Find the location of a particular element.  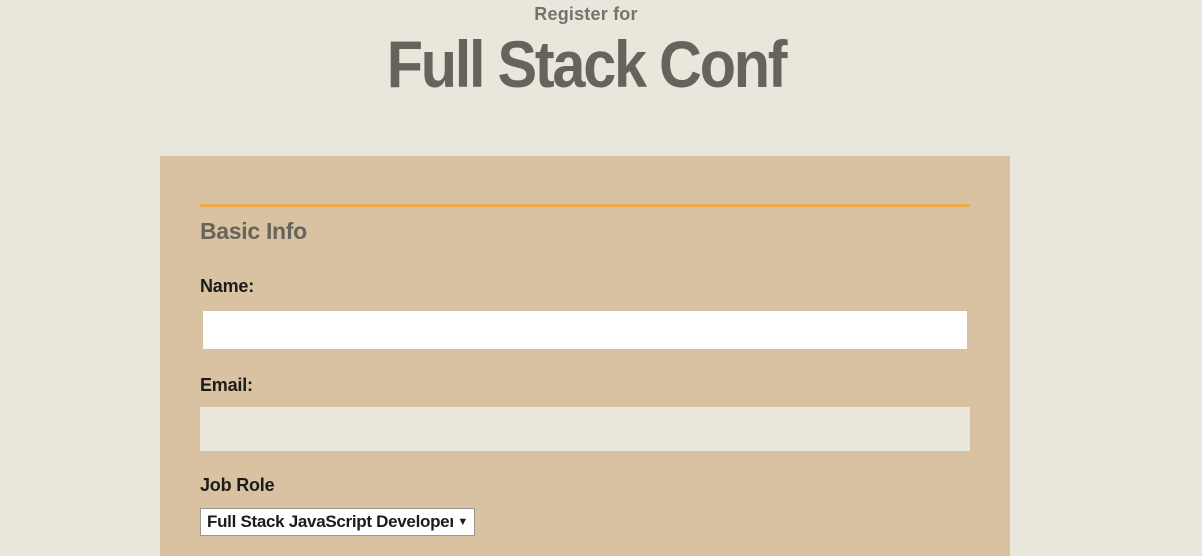

job-role-label: Job Role is located at coordinates (237, 485).